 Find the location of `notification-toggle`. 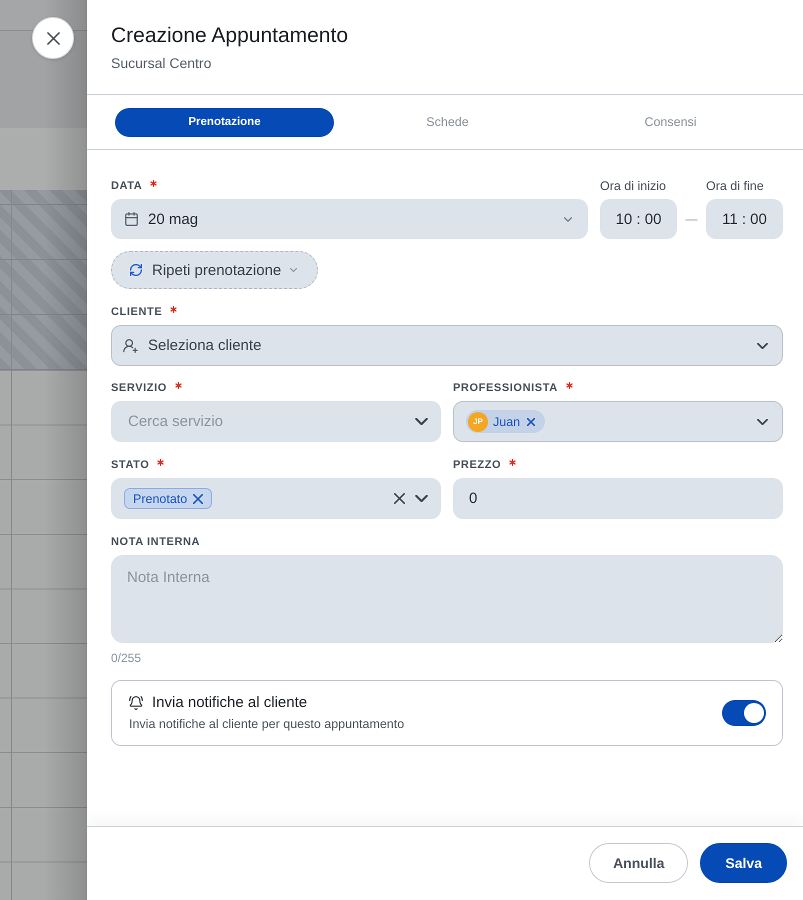

notification-toggle is located at coordinates (744, 713).